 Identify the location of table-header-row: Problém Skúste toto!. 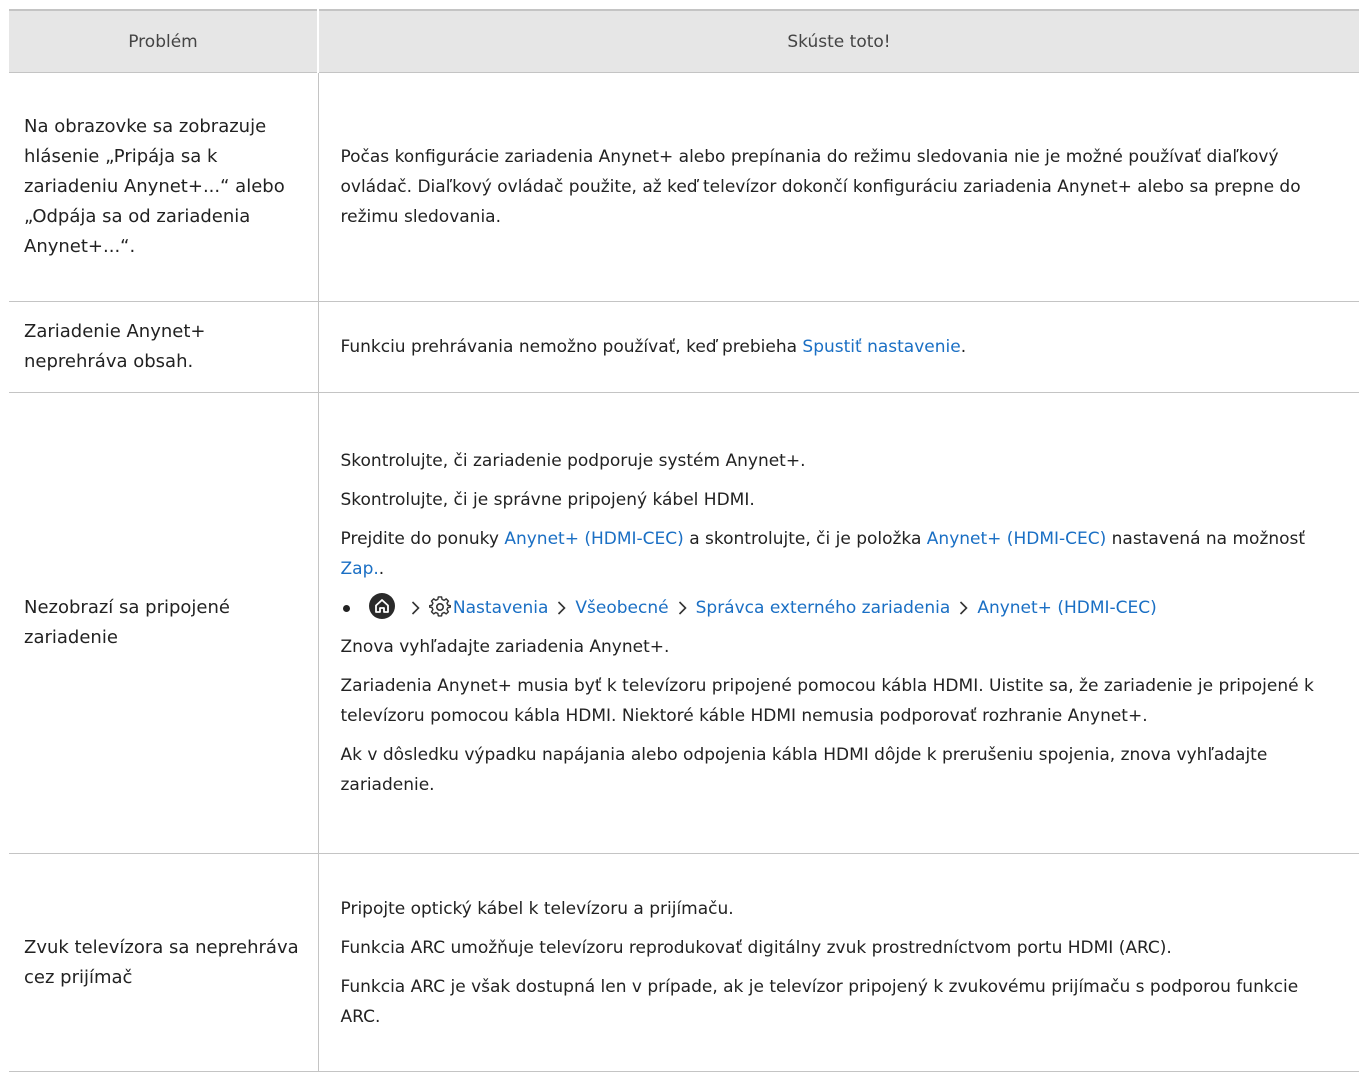
(684, 41).